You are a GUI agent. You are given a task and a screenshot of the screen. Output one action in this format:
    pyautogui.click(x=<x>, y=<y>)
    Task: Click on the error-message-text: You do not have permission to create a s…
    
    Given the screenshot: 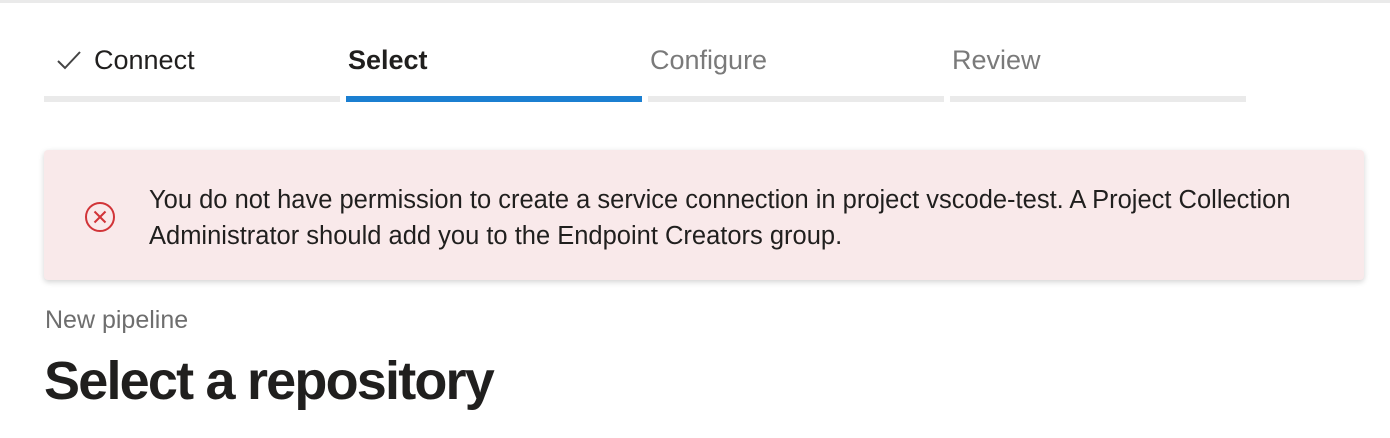 What is the action you would take?
    pyautogui.click(x=720, y=218)
    